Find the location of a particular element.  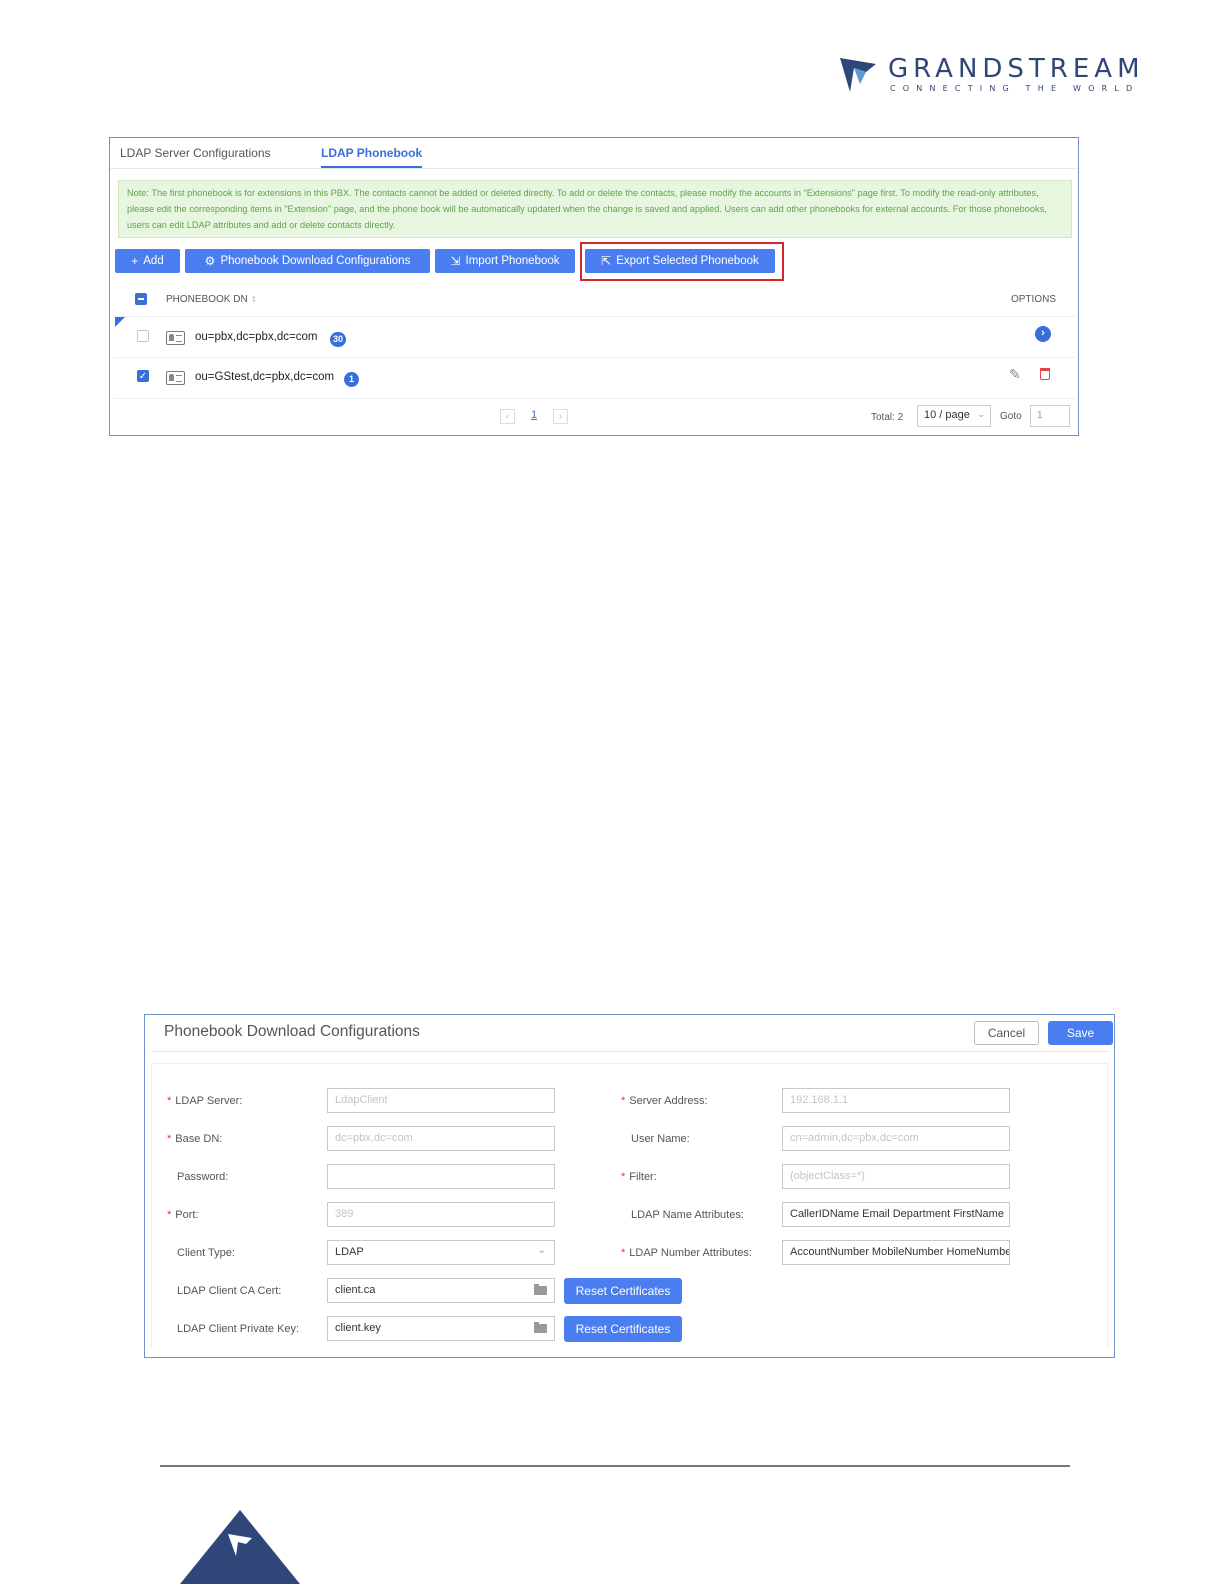

next-page-button: › is located at coordinates (560, 416).